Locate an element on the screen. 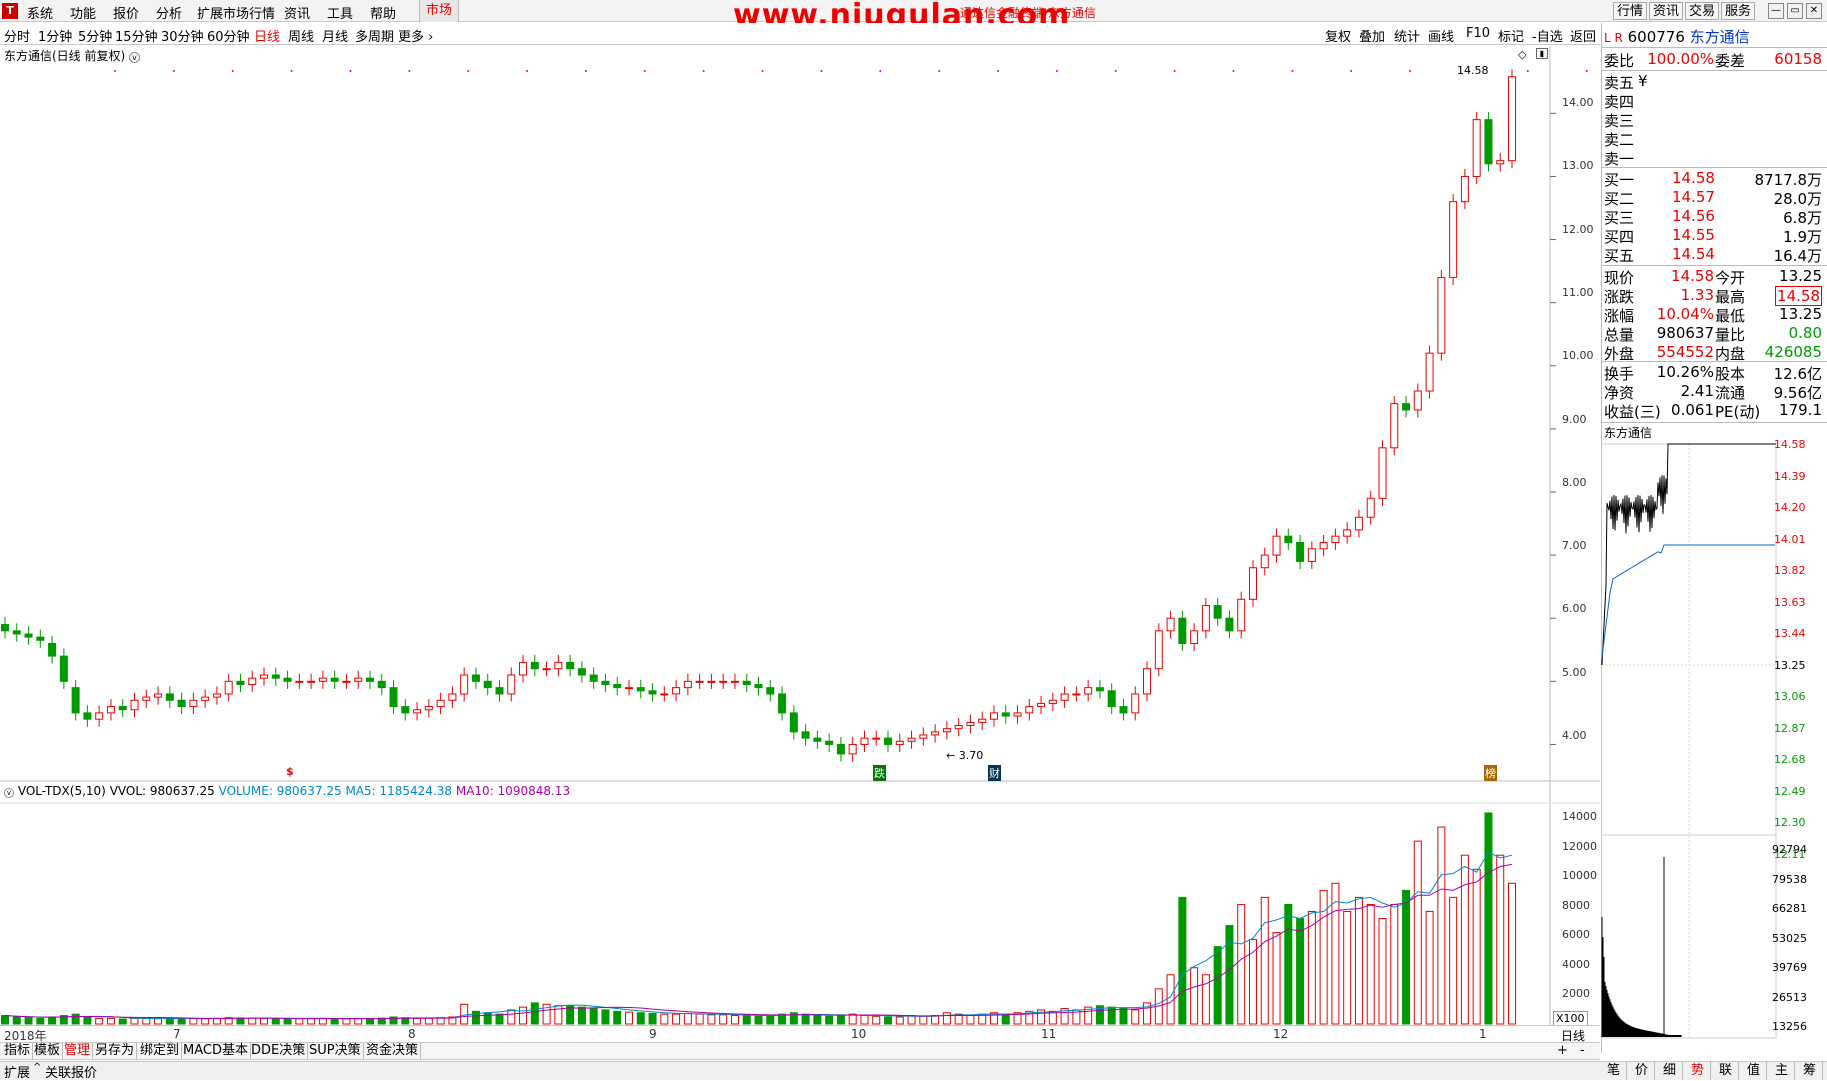 Image resolution: width=1827 pixels, height=1081 pixels. menu-tools: 工具 is located at coordinates (340, 12).